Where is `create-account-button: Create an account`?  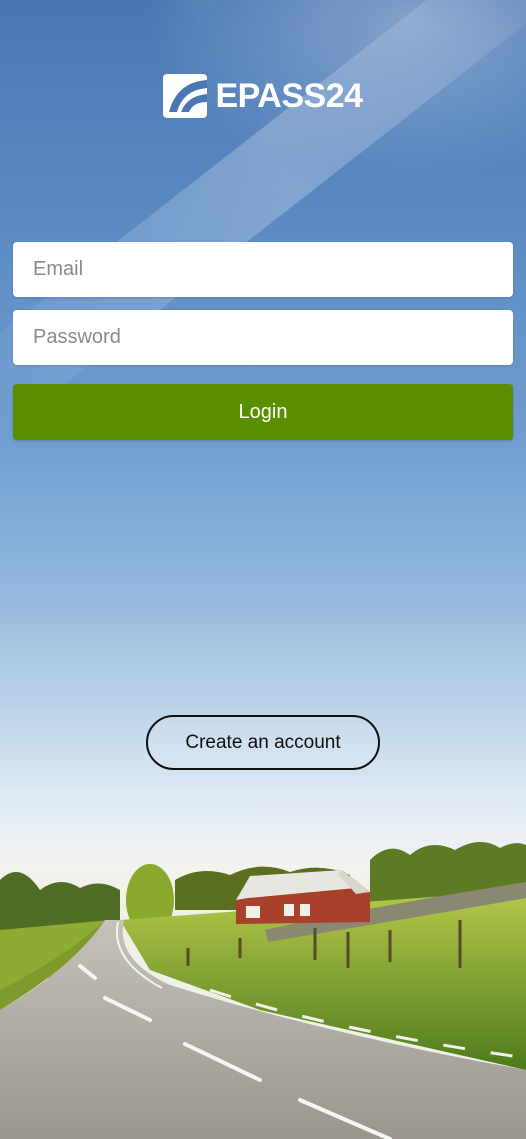 create-account-button: Create an account is located at coordinates (263, 742).